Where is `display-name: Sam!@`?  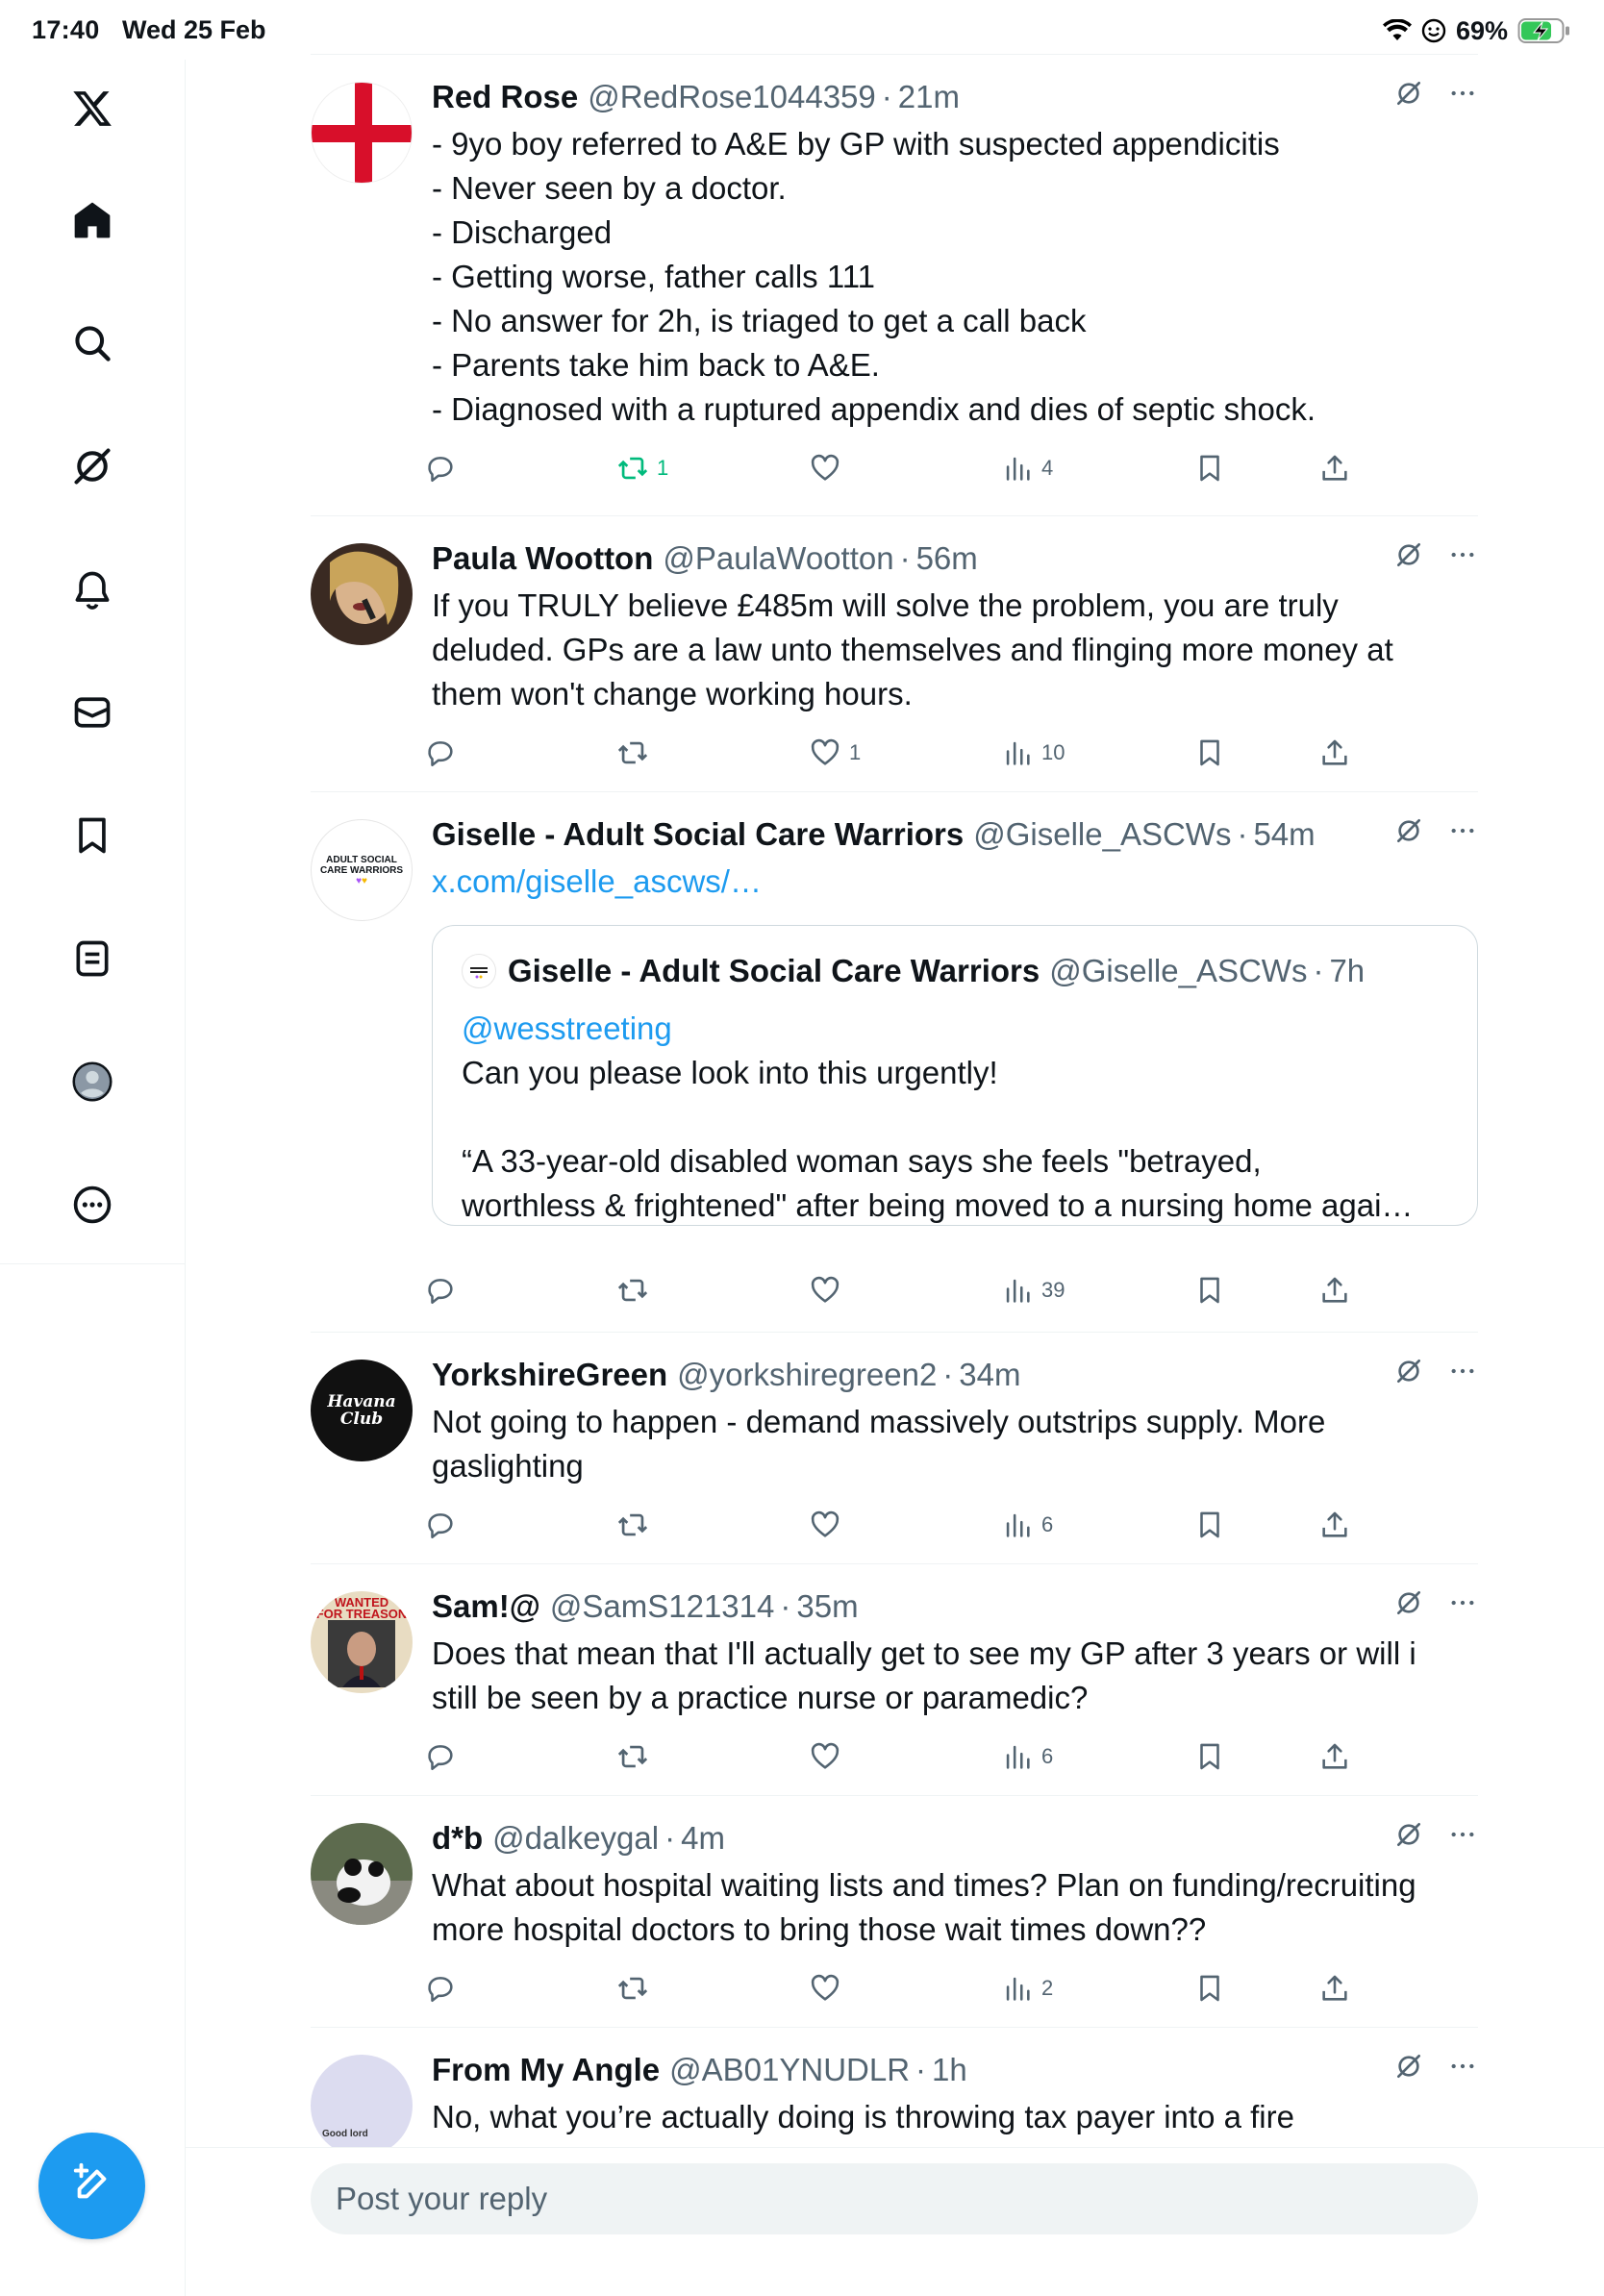
display-name: Sam!@ is located at coordinates (486, 1606).